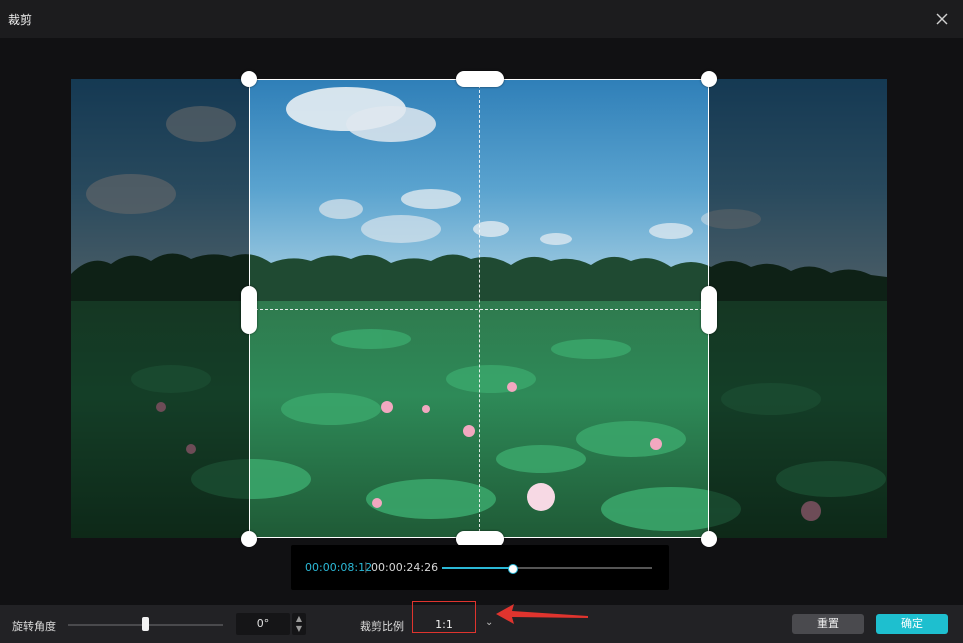 Image resolution: width=963 pixels, height=643 pixels. Describe the element at coordinates (709, 79) in the screenshot. I see `crop-handle-top-right` at that location.